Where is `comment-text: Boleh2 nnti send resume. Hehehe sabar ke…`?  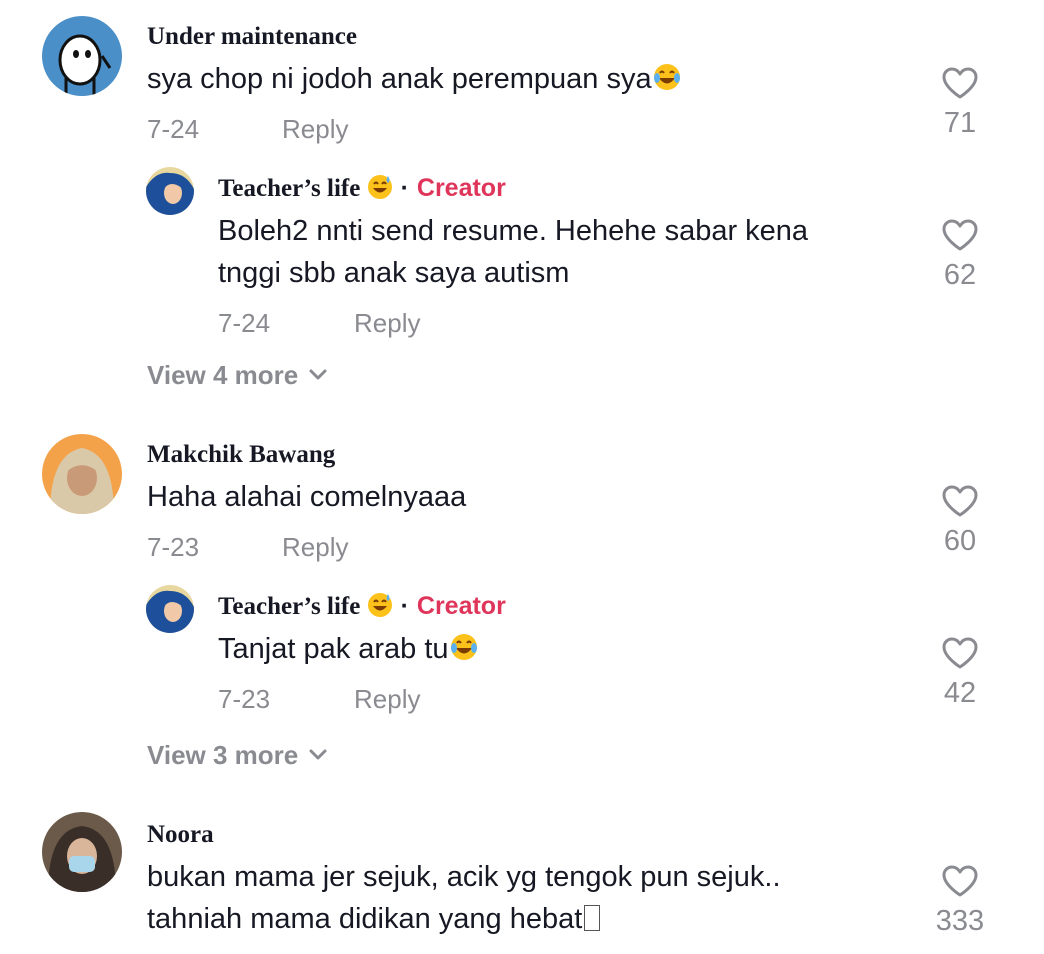
comment-text: Boleh2 nnti send resume. Hehehe sabar ke… is located at coordinates (513, 231).